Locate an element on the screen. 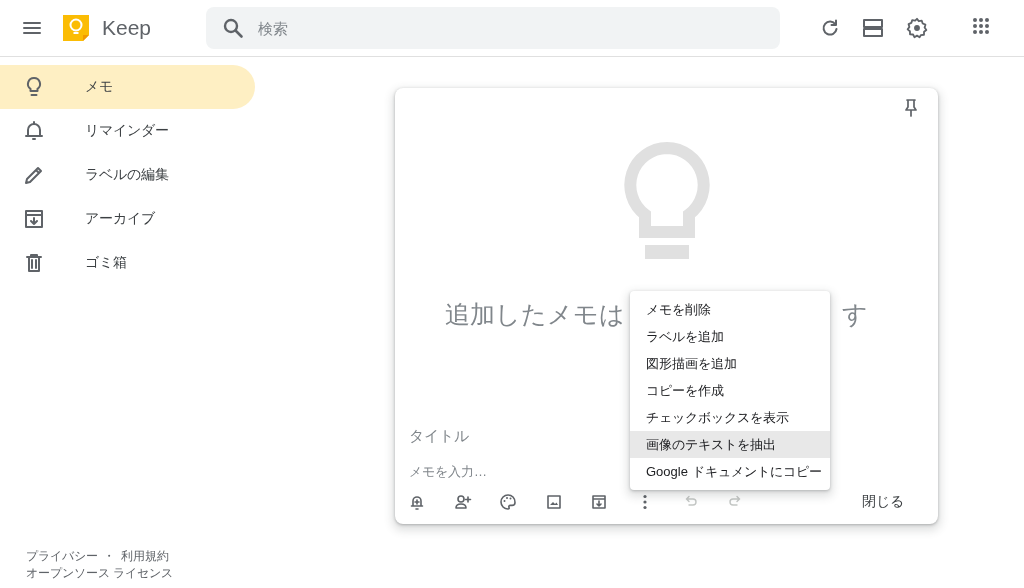 This screenshot has width=1024, height=588. search-icon is located at coordinates (233, 28).